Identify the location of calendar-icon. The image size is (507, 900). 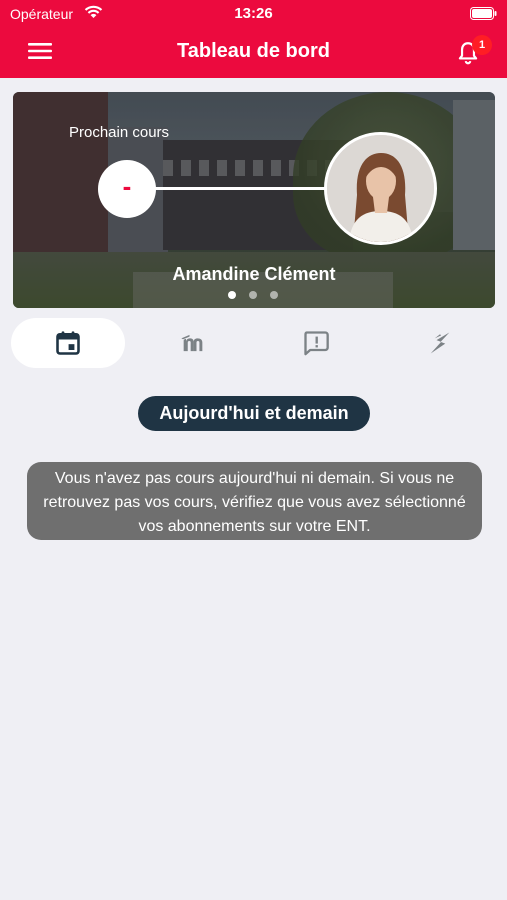
(68, 343).